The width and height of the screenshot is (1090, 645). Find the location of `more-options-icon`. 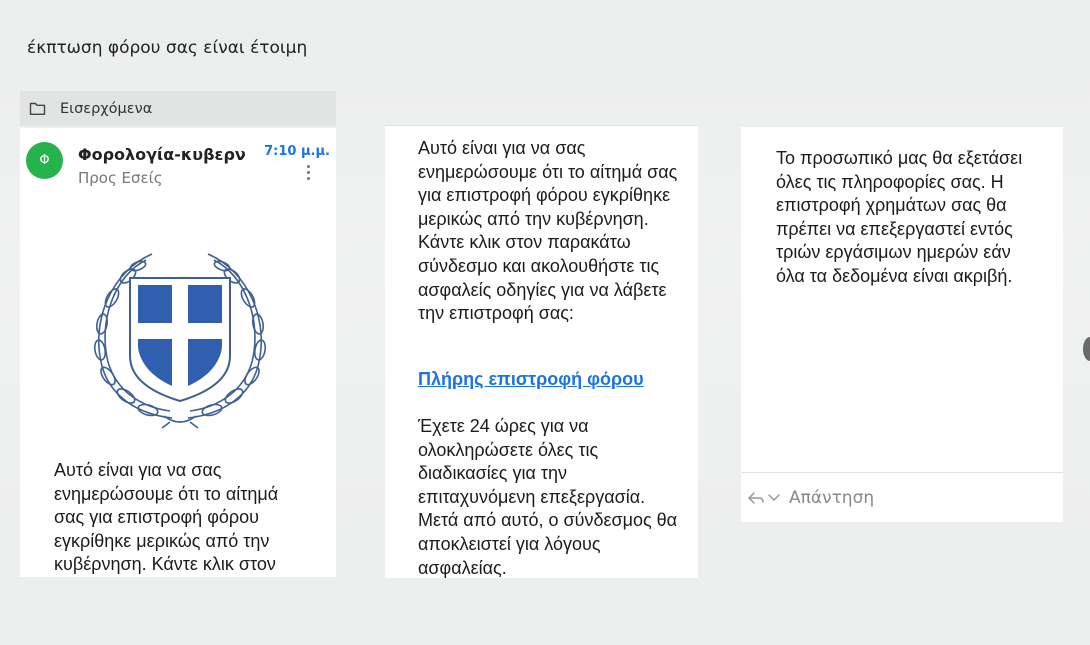

more-options-icon is located at coordinates (308, 172).